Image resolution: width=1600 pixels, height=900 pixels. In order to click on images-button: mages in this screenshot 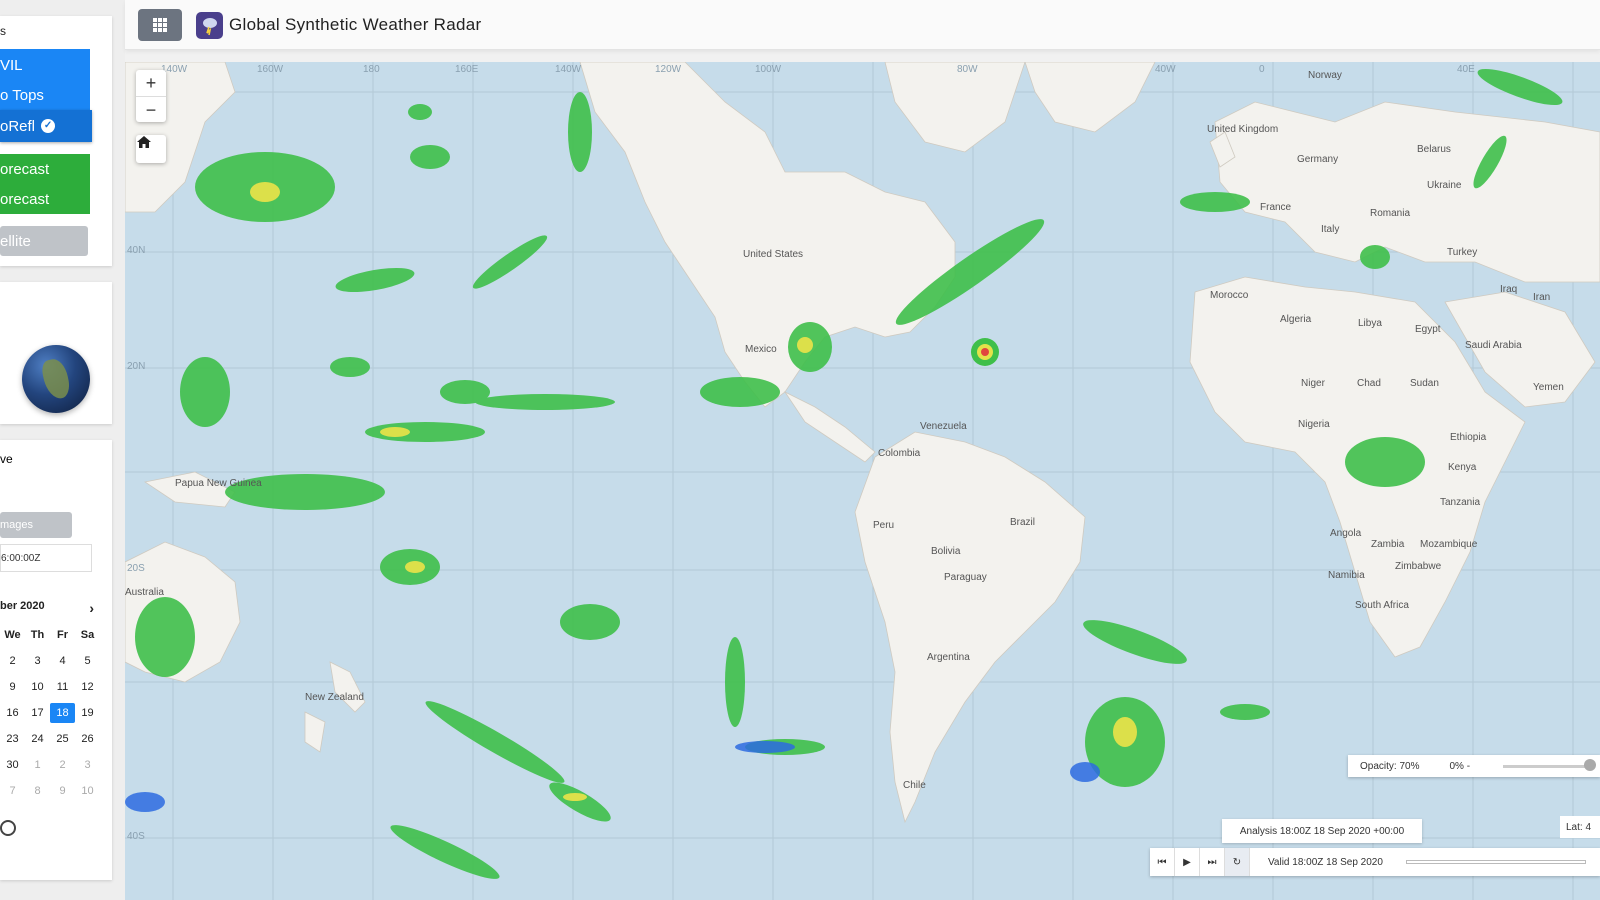, I will do `click(36, 525)`.